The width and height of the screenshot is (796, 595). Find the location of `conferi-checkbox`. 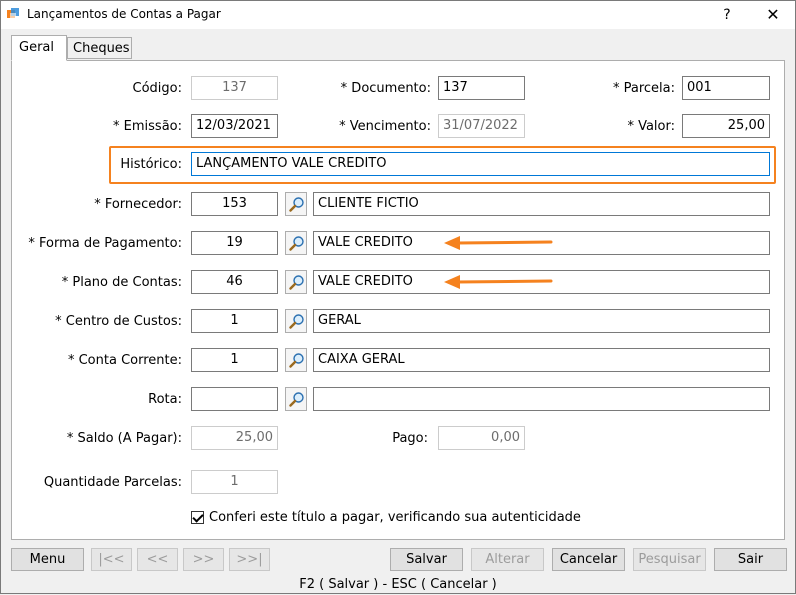

conferi-checkbox is located at coordinates (197, 517).